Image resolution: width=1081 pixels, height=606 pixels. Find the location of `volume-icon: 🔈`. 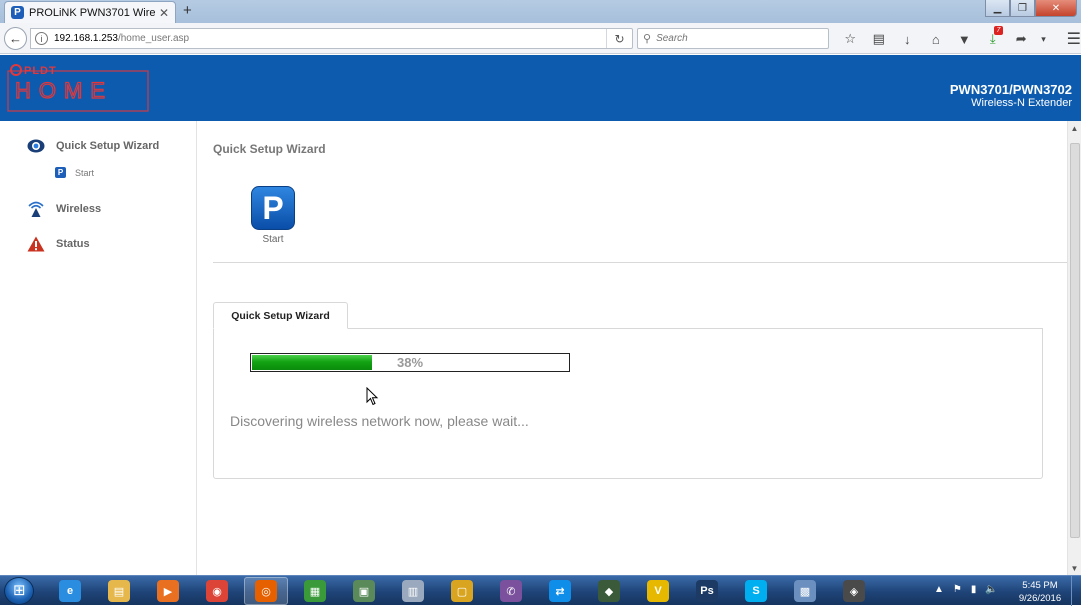

volume-icon: 🔈 is located at coordinates (991, 589).